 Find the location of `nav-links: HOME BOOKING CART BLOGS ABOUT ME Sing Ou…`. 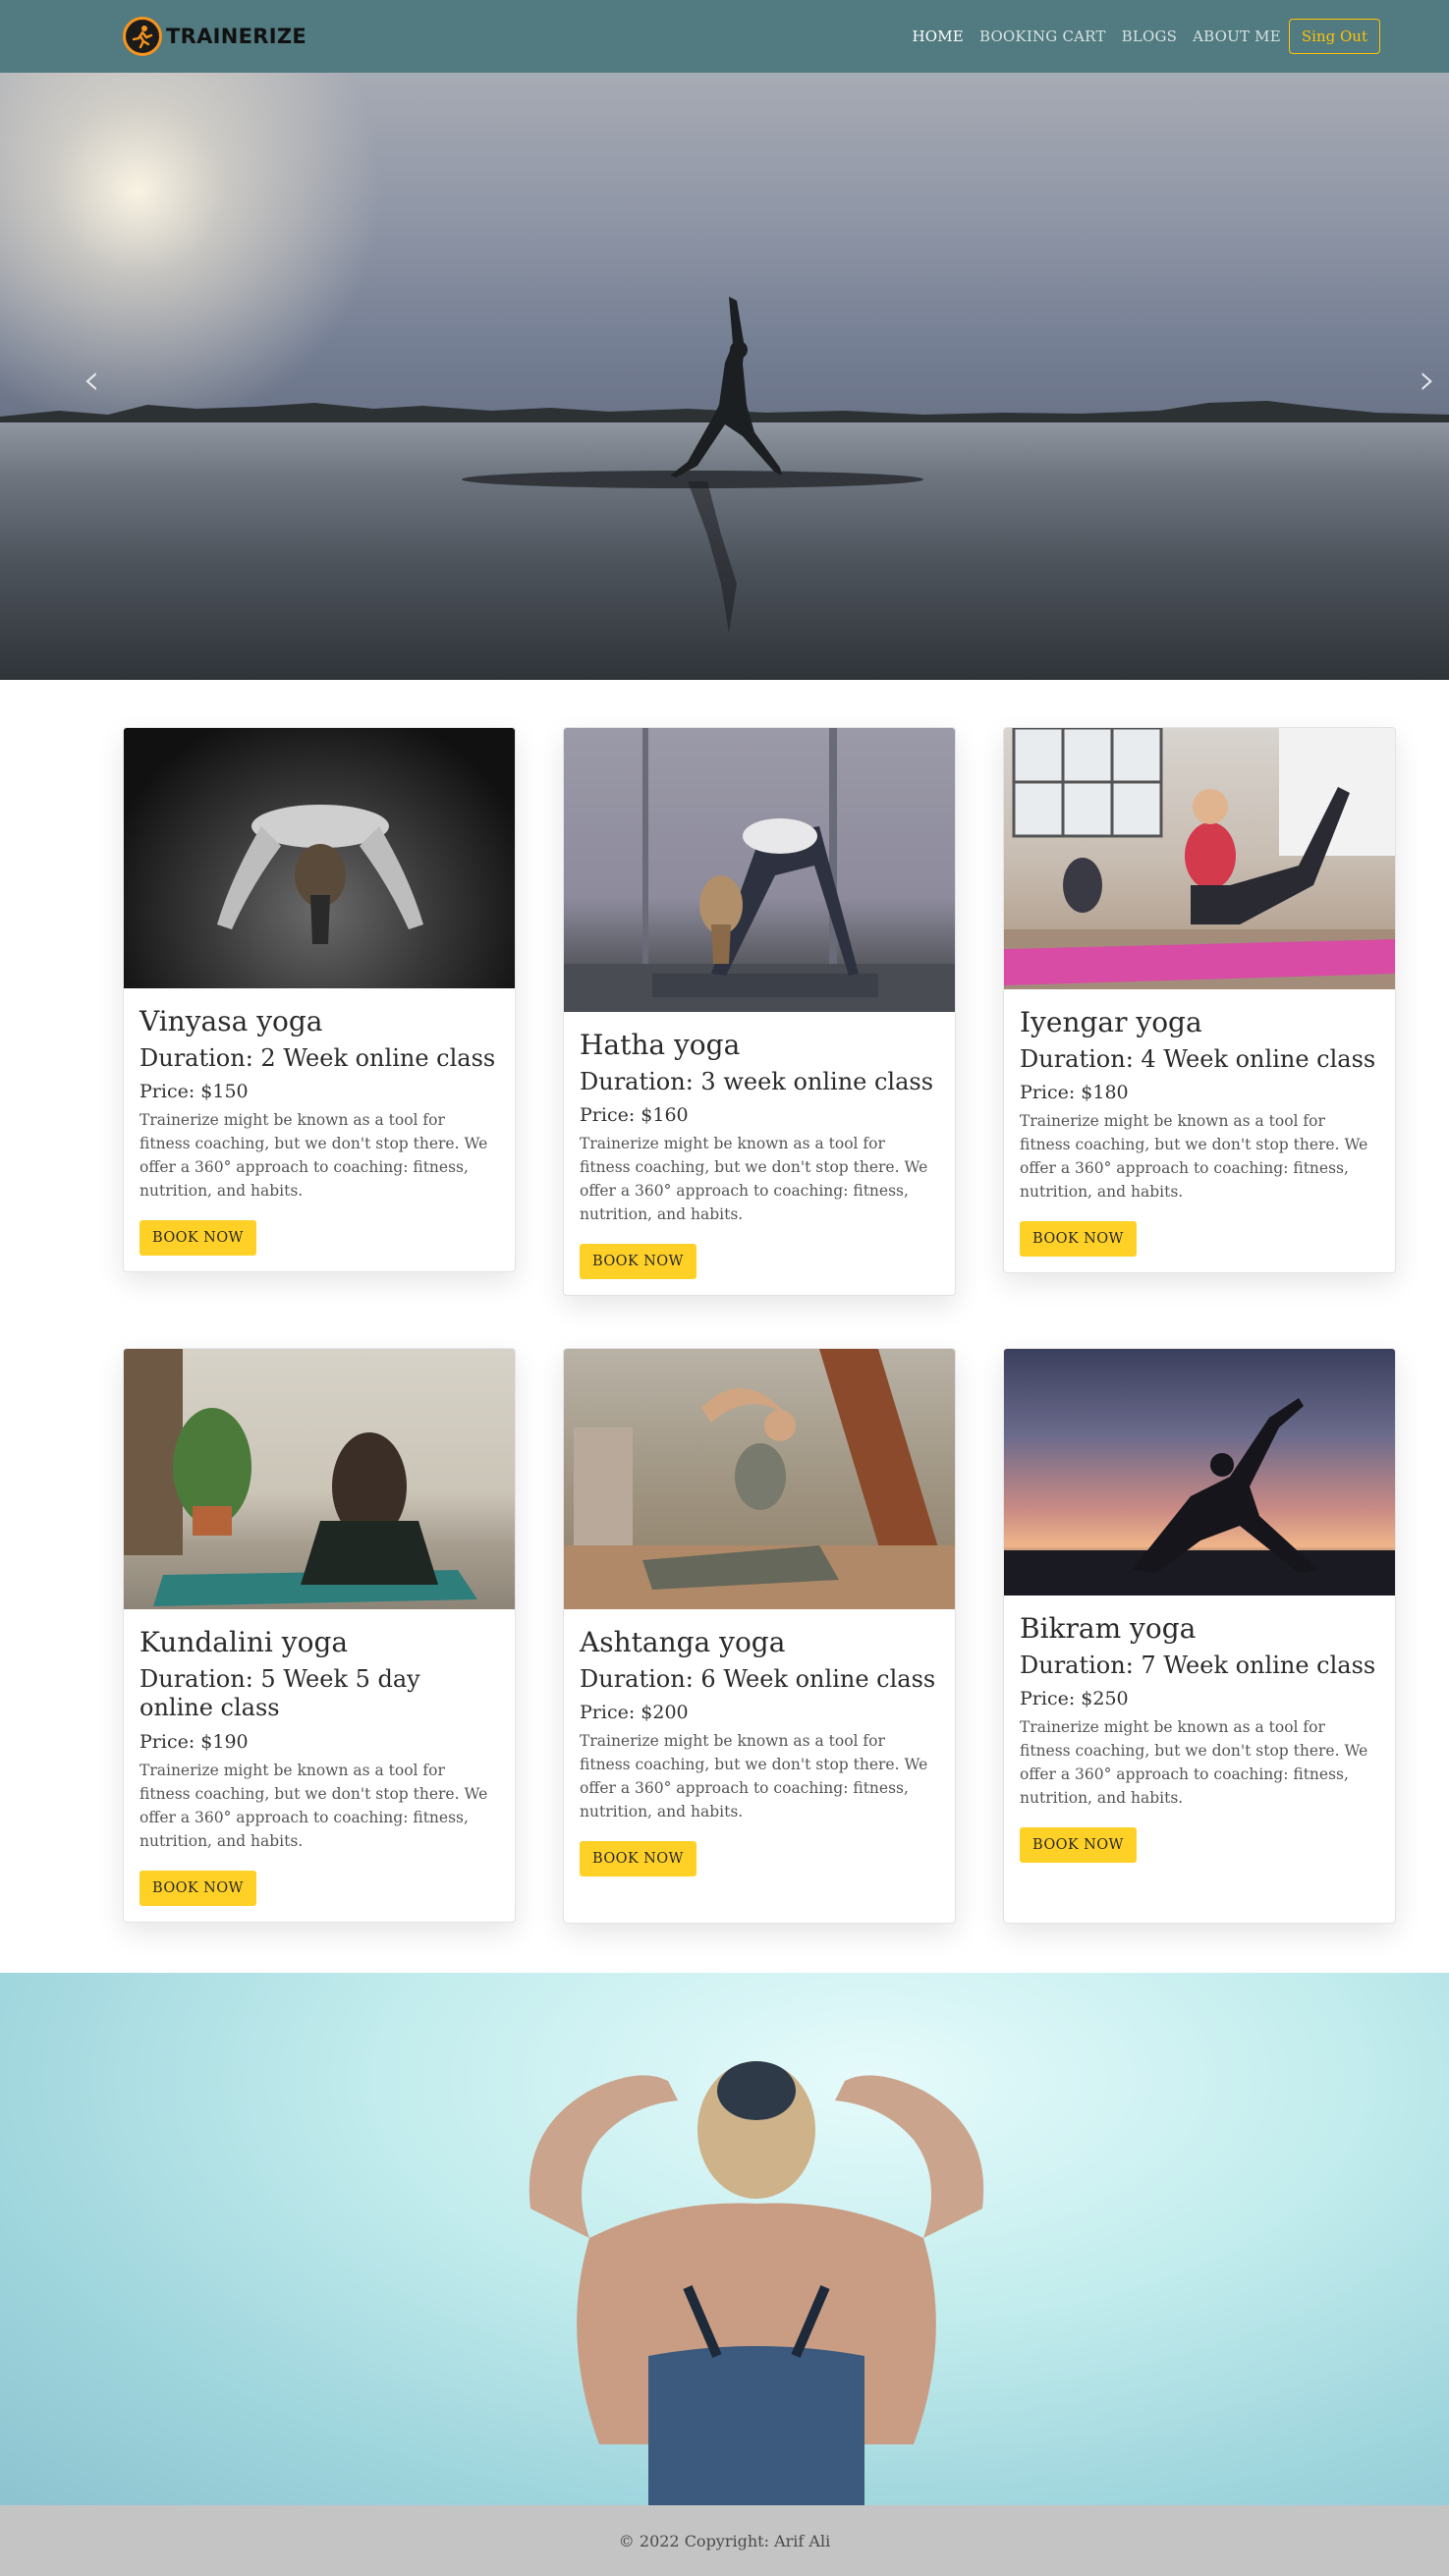

nav-links: HOME BOOKING CART BLOGS ABOUT ME Sing Ou… is located at coordinates (1146, 36).